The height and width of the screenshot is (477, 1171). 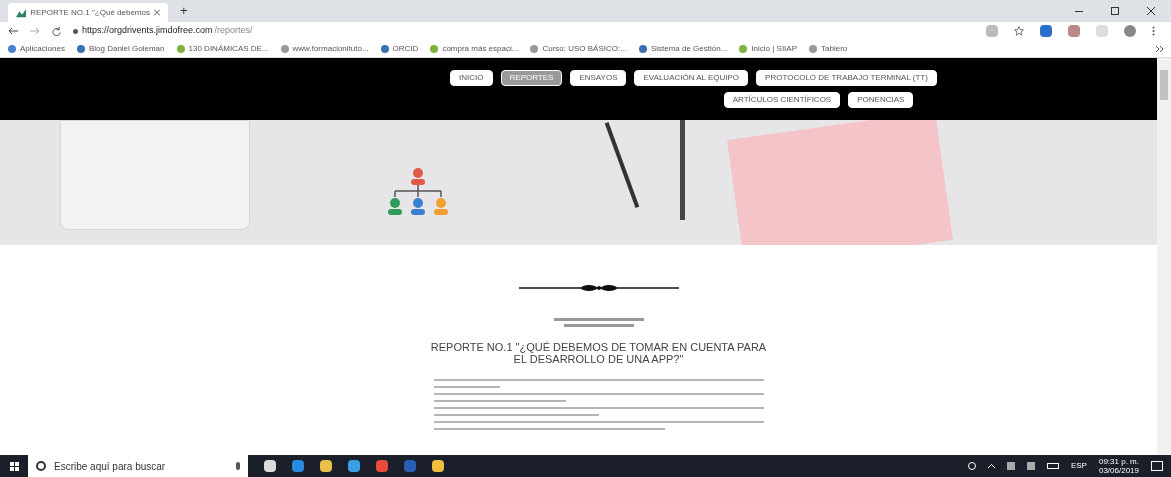 I want to click on maximize-icon, so click(x=1115, y=11).